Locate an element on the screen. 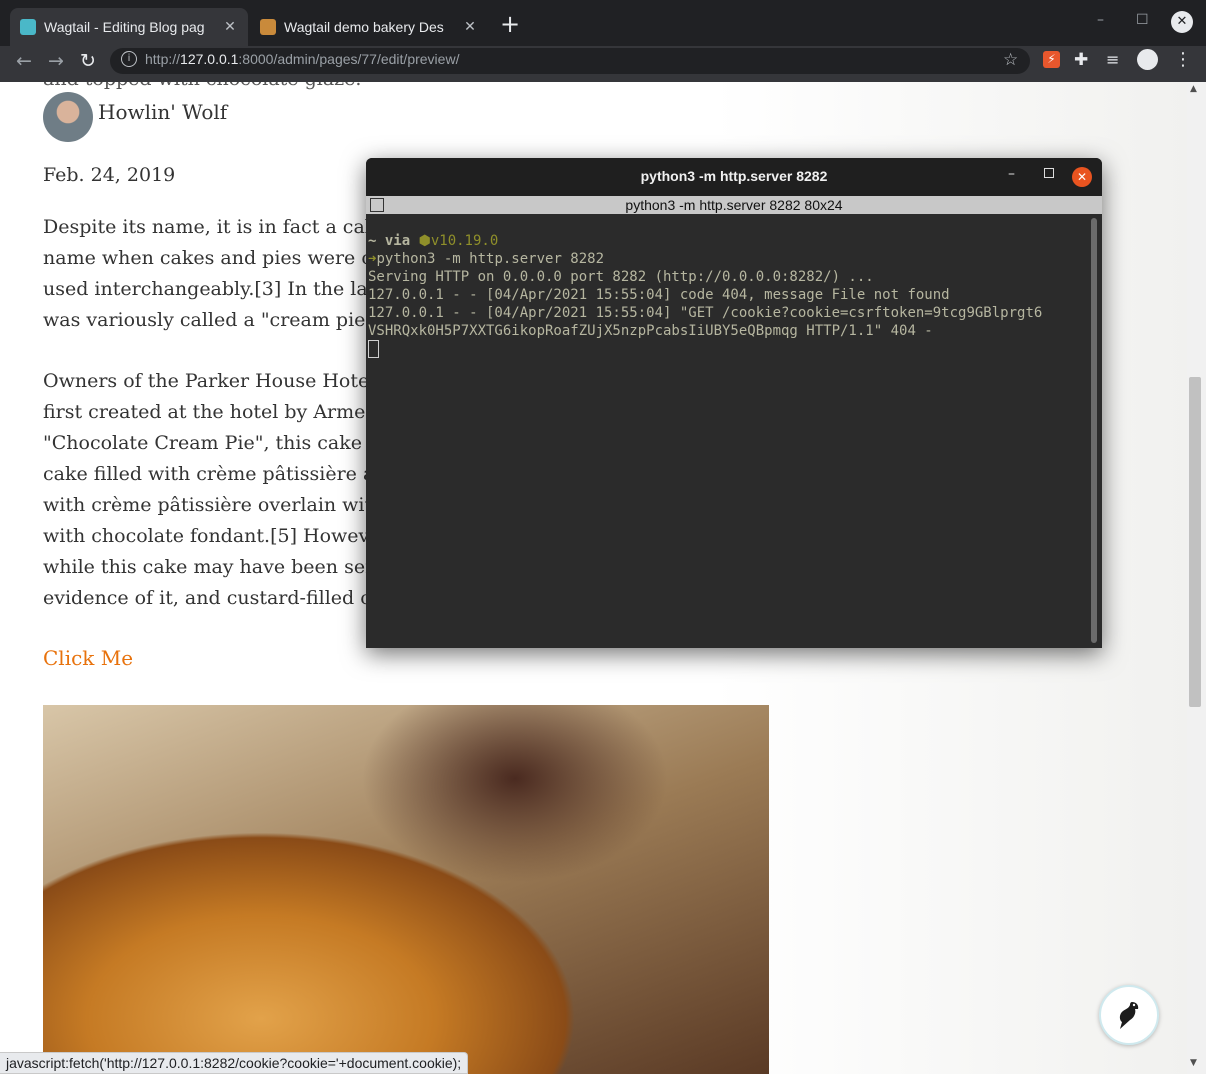 The width and height of the screenshot is (1206, 1074). tab-title: Wagtail - Editing Blog pag is located at coordinates (124, 27).